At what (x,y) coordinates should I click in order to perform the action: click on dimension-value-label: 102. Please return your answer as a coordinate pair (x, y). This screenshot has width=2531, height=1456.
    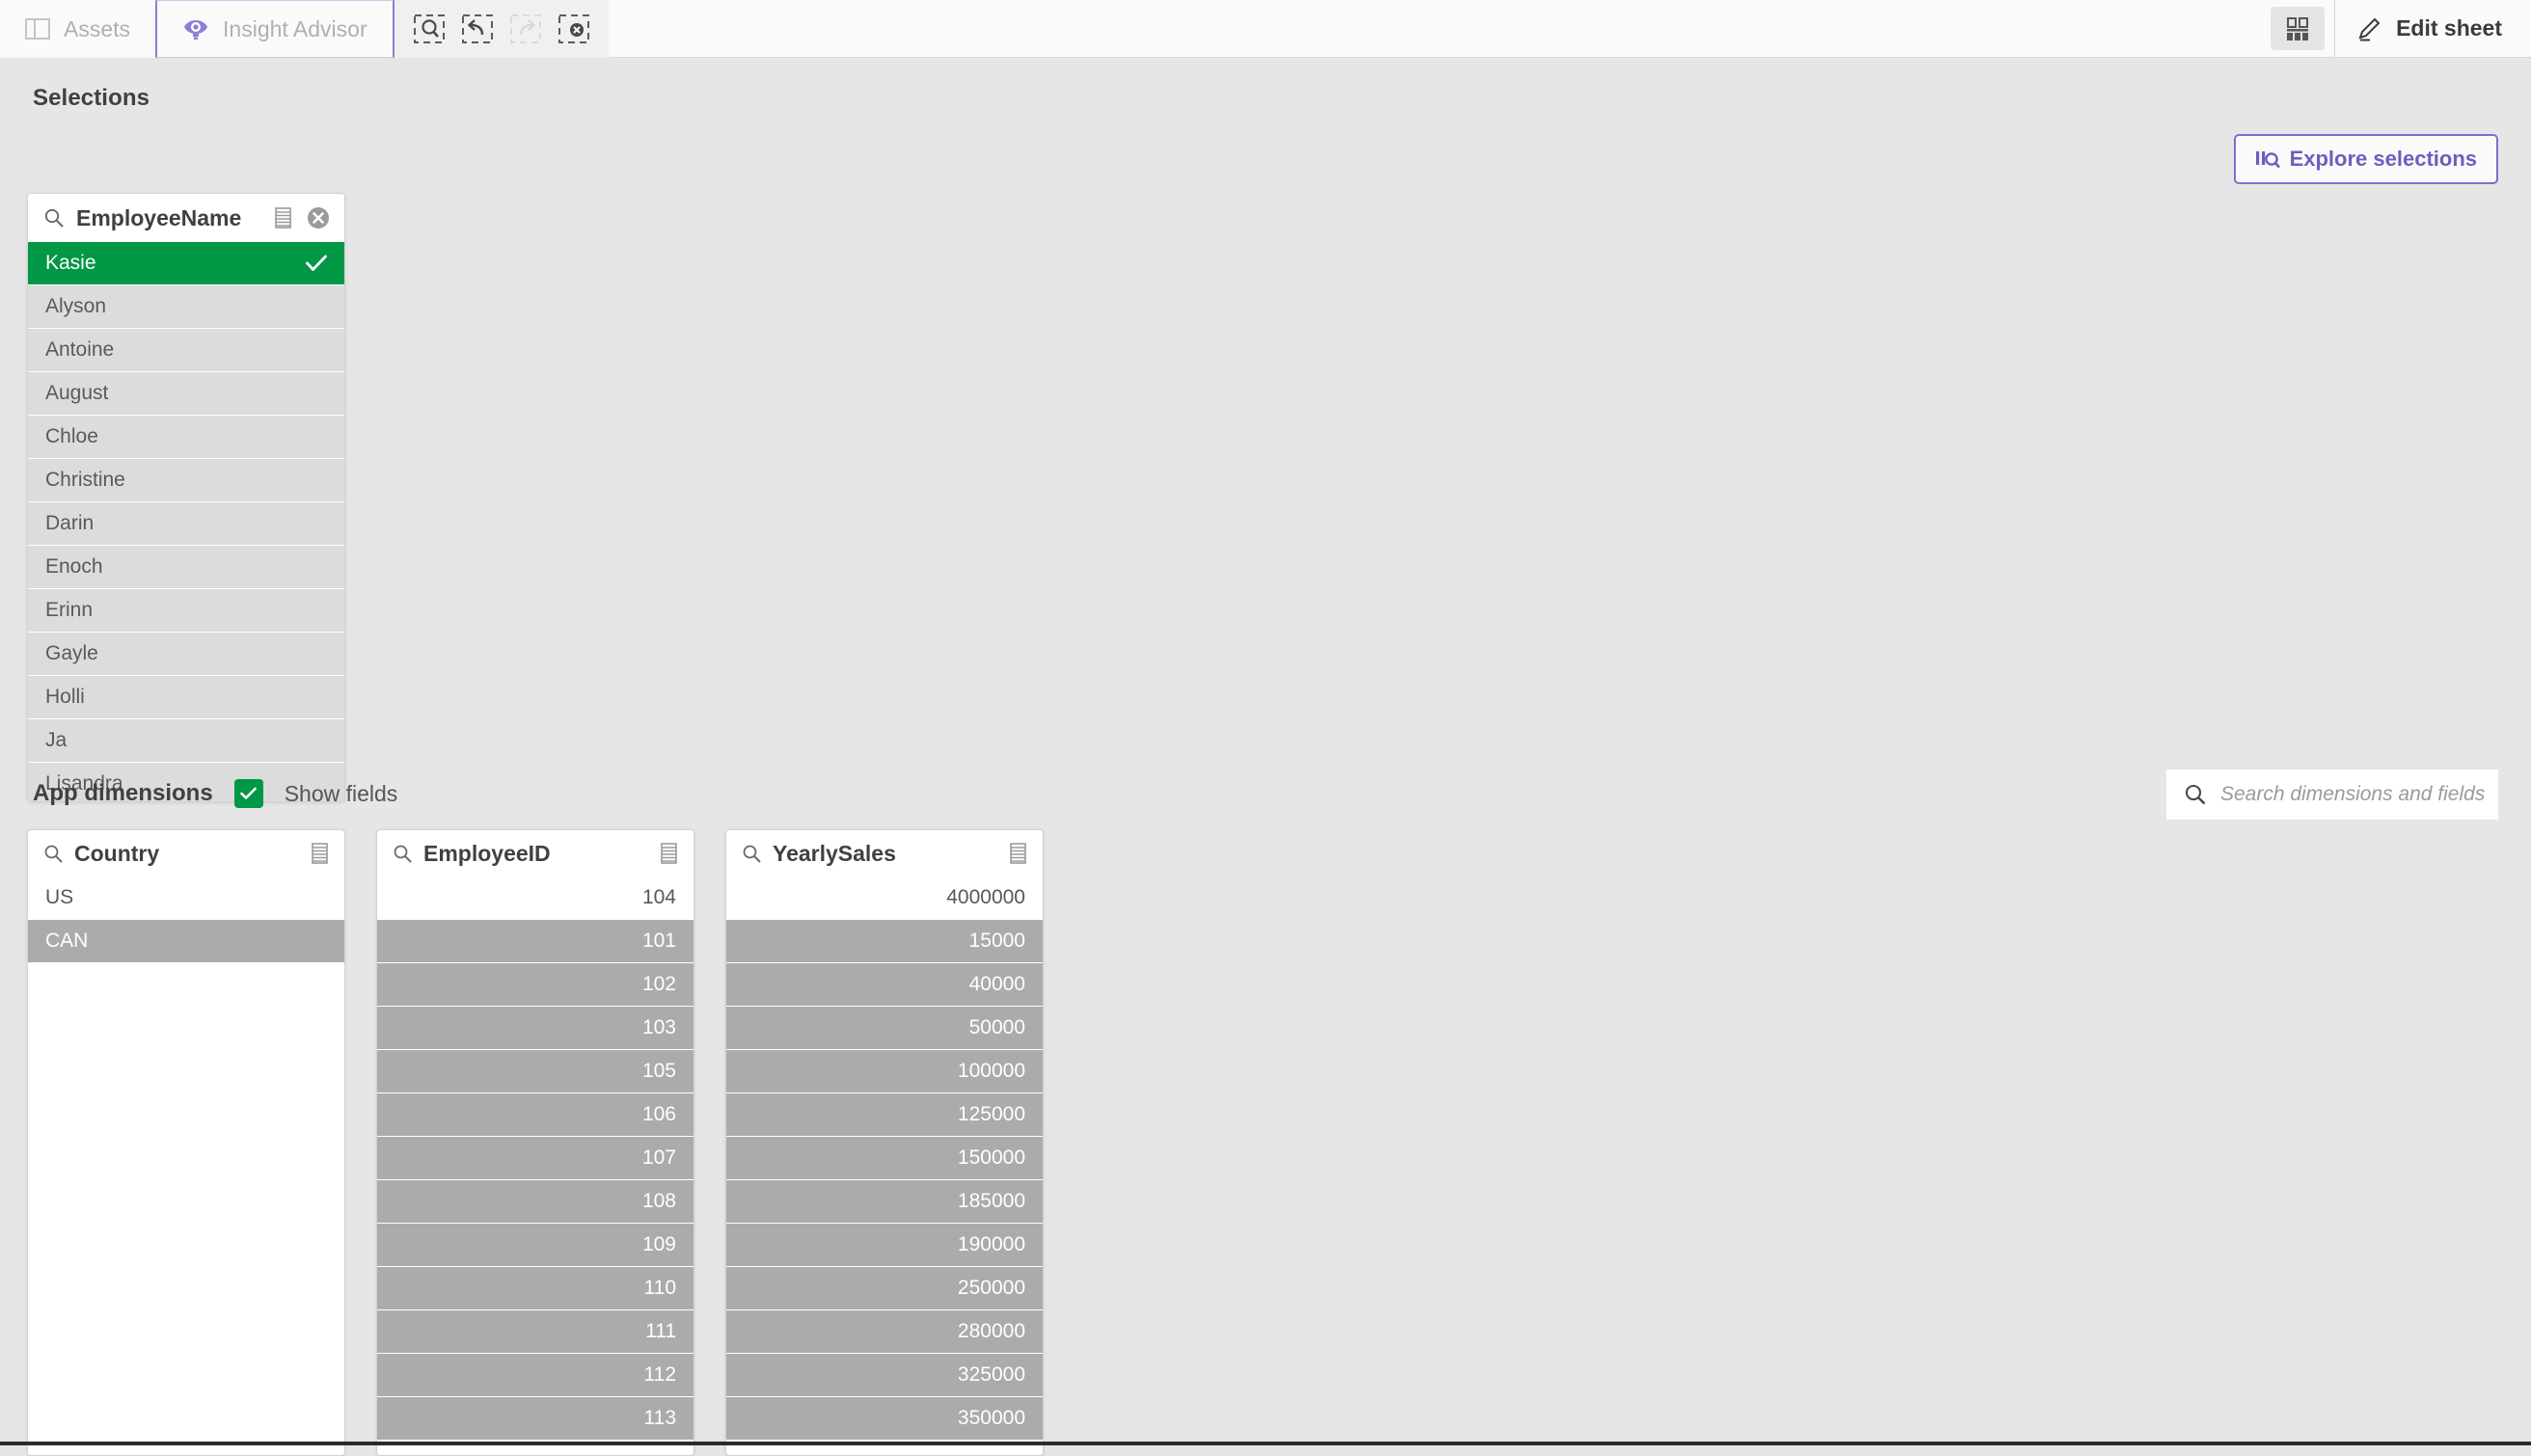
    Looking at the image, I should click on (659, 984).